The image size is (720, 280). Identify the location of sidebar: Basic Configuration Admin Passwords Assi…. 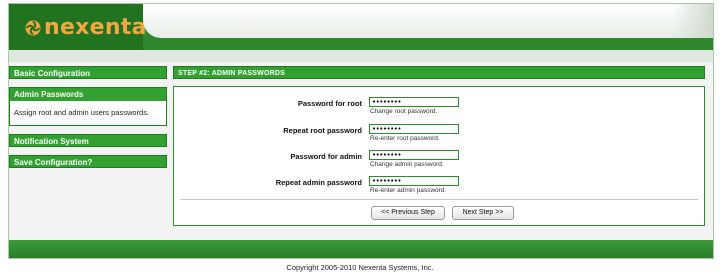
(88, 121).